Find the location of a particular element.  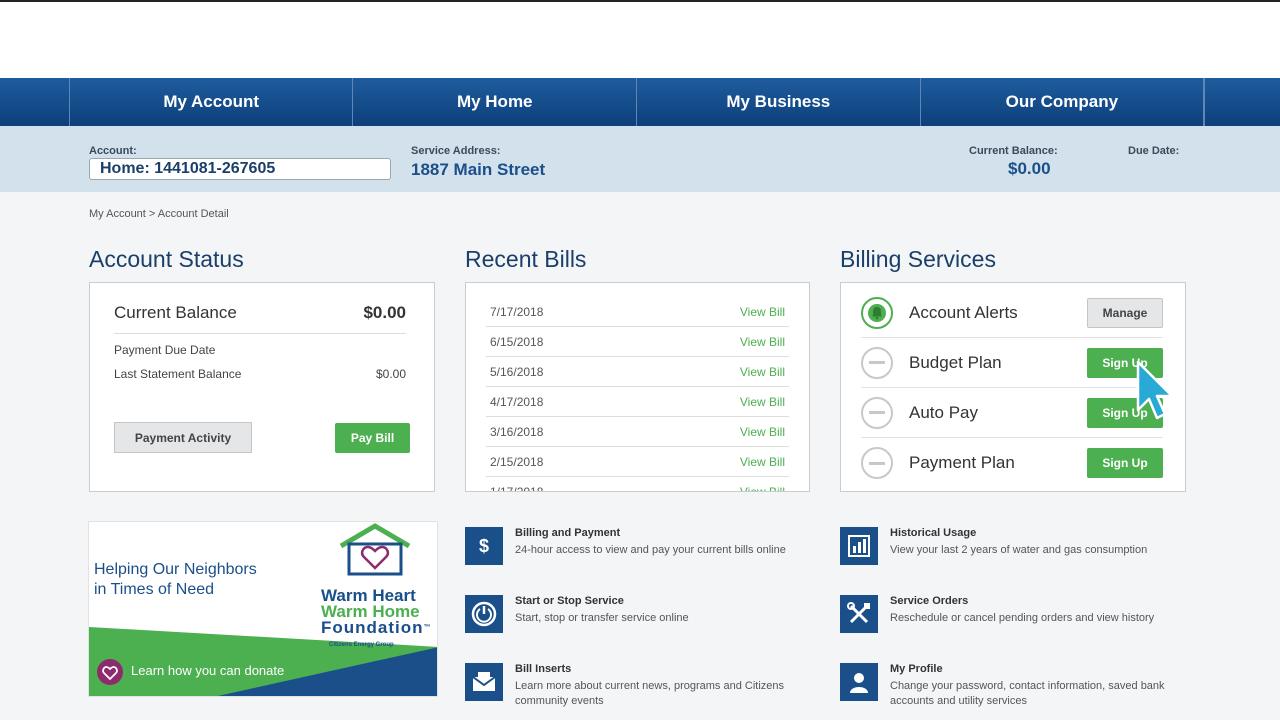

current-balance-row: Current Balance $0.00 is located at coordinates (260, 318).